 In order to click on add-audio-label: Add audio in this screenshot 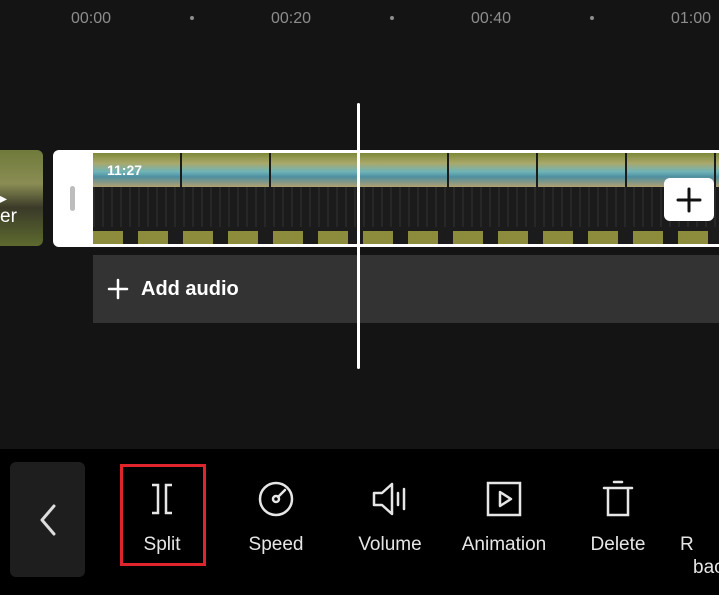, I will do `click(190, 288)`.